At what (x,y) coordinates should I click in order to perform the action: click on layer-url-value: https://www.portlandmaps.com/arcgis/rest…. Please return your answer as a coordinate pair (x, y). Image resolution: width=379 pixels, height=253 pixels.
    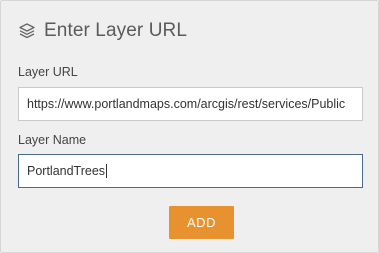
    Looking at the image, I should click on (186, 104).